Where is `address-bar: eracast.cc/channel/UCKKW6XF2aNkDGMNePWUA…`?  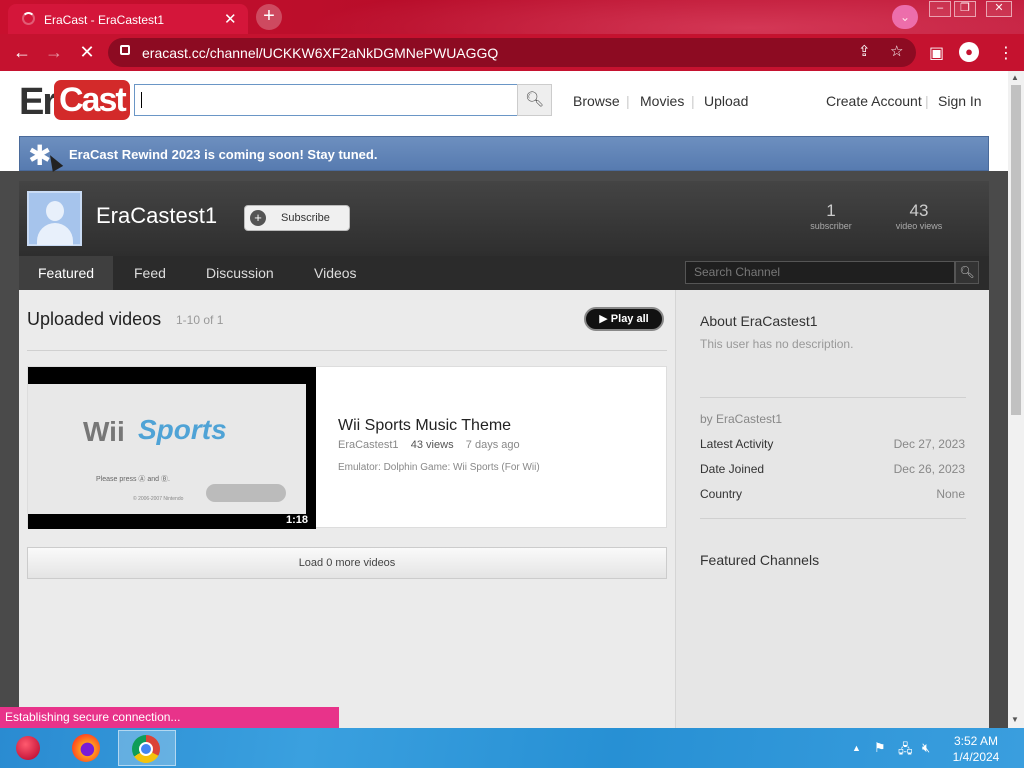 address-bar: eracast.cc/channel/UCKKW6XF2aNkDGMNePWUA… is located at coordinates (512, 52).